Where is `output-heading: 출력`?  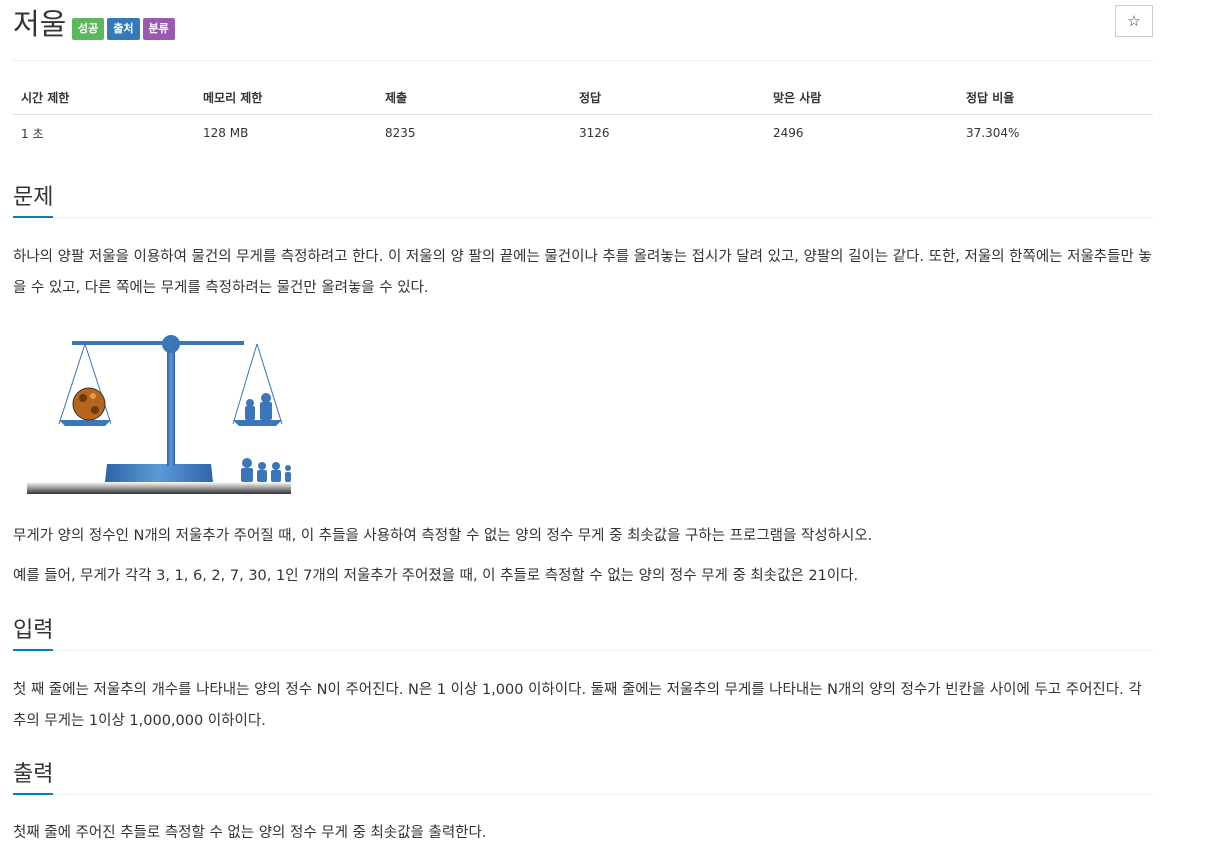
output-heading: 출력 is located at coordinates (33, 778).